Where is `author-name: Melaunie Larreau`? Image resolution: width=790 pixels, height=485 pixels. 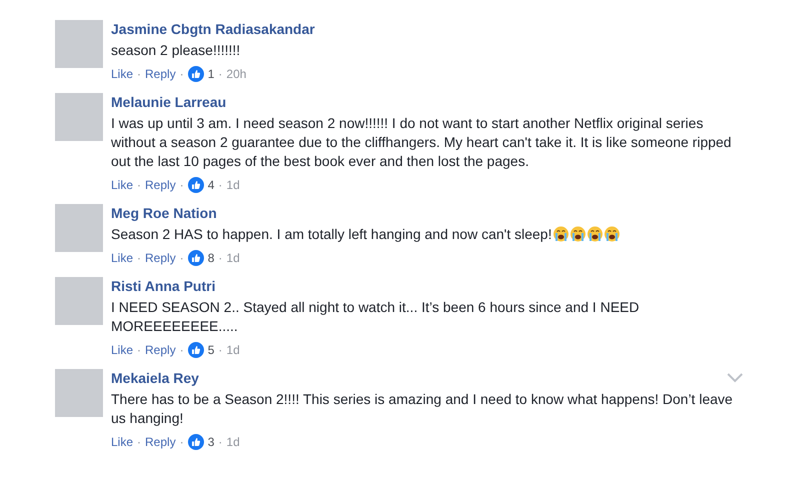 author-name: Melaunie Larreau is located at coordinates (168, 102).